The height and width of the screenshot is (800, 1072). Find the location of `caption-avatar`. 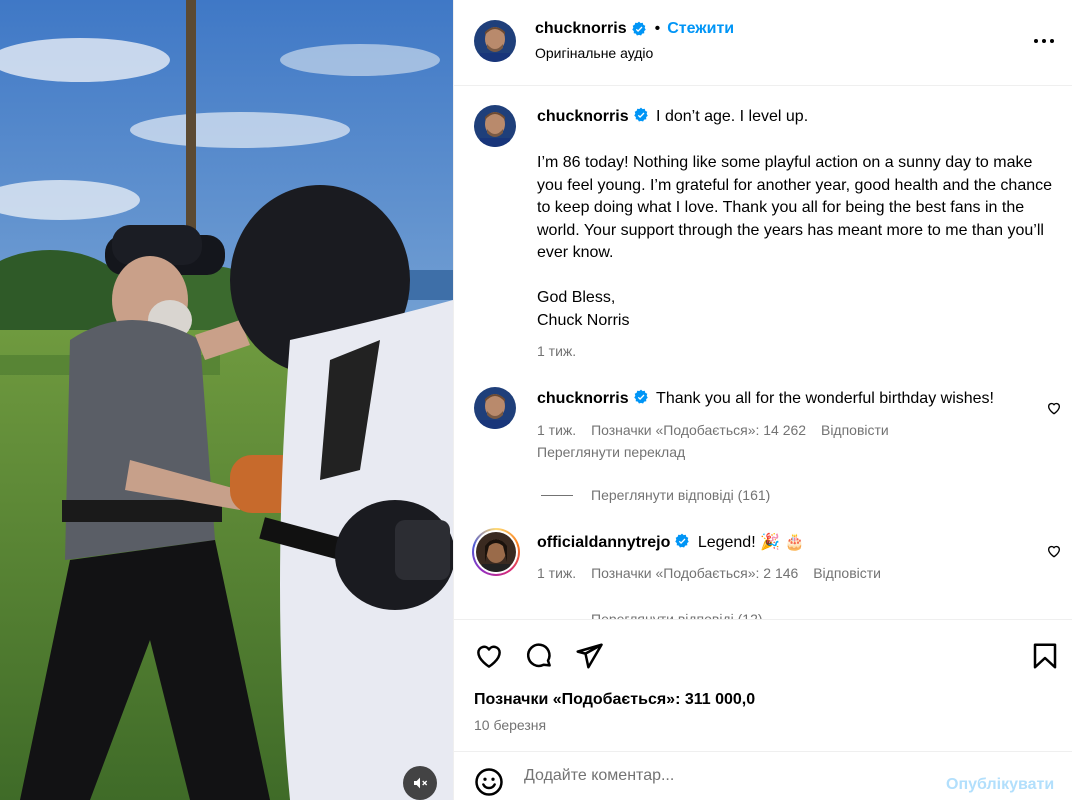

caption-avatar is located at coordinates (495, 126).